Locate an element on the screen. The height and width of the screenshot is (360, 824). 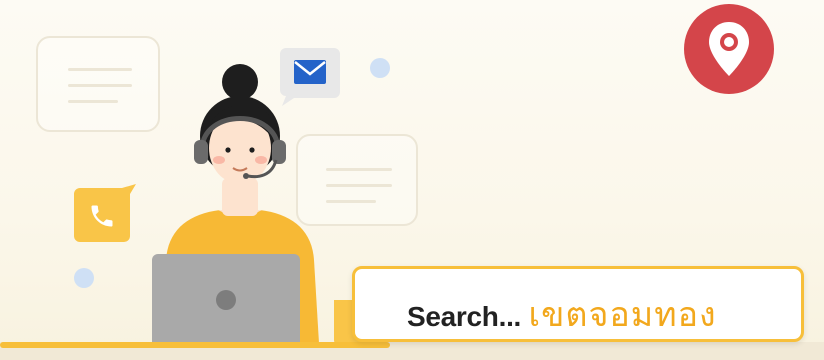
map-pin-icon is located at coordinates (729, 49).